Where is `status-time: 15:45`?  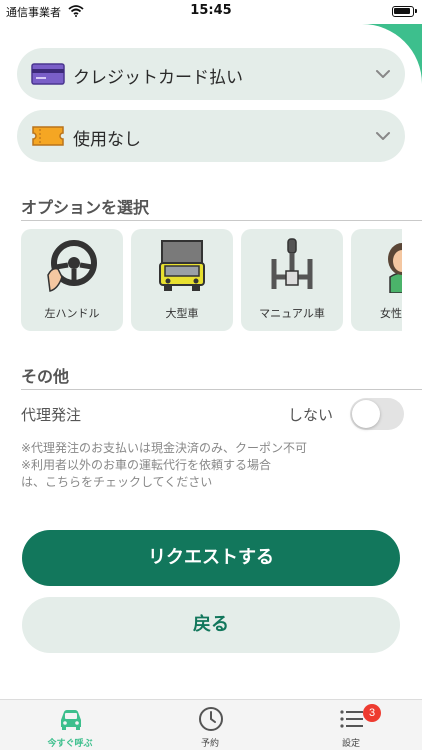
status-time: 15:45 is located at coordinates (211, 10).